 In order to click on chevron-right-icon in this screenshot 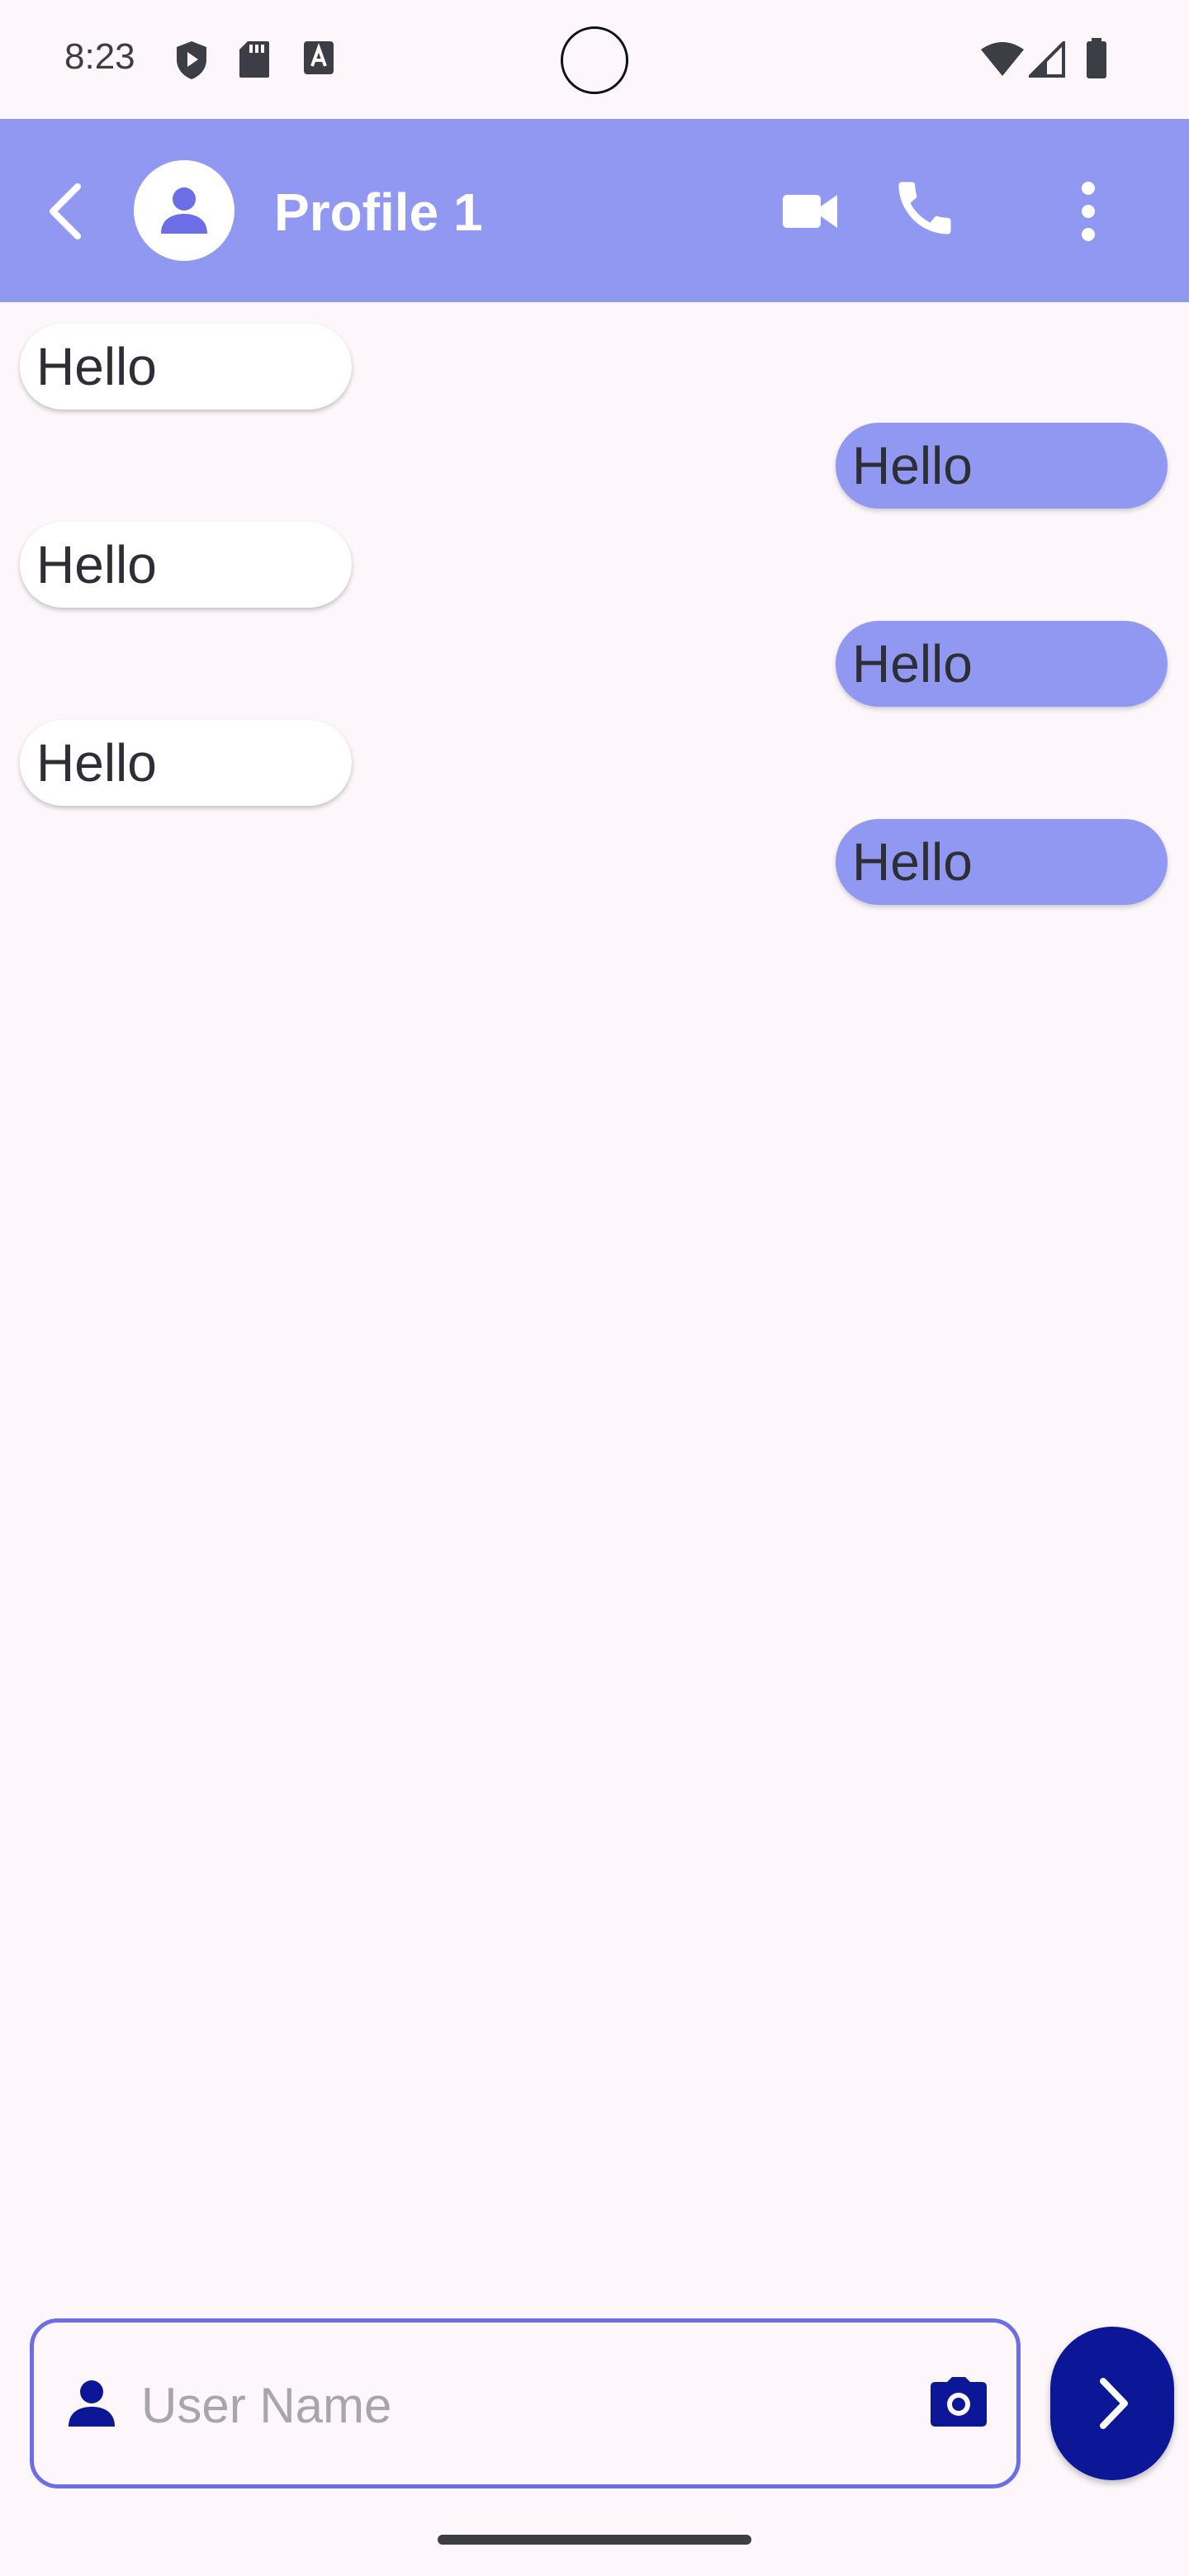, I will do `click(1114, 2403)`.